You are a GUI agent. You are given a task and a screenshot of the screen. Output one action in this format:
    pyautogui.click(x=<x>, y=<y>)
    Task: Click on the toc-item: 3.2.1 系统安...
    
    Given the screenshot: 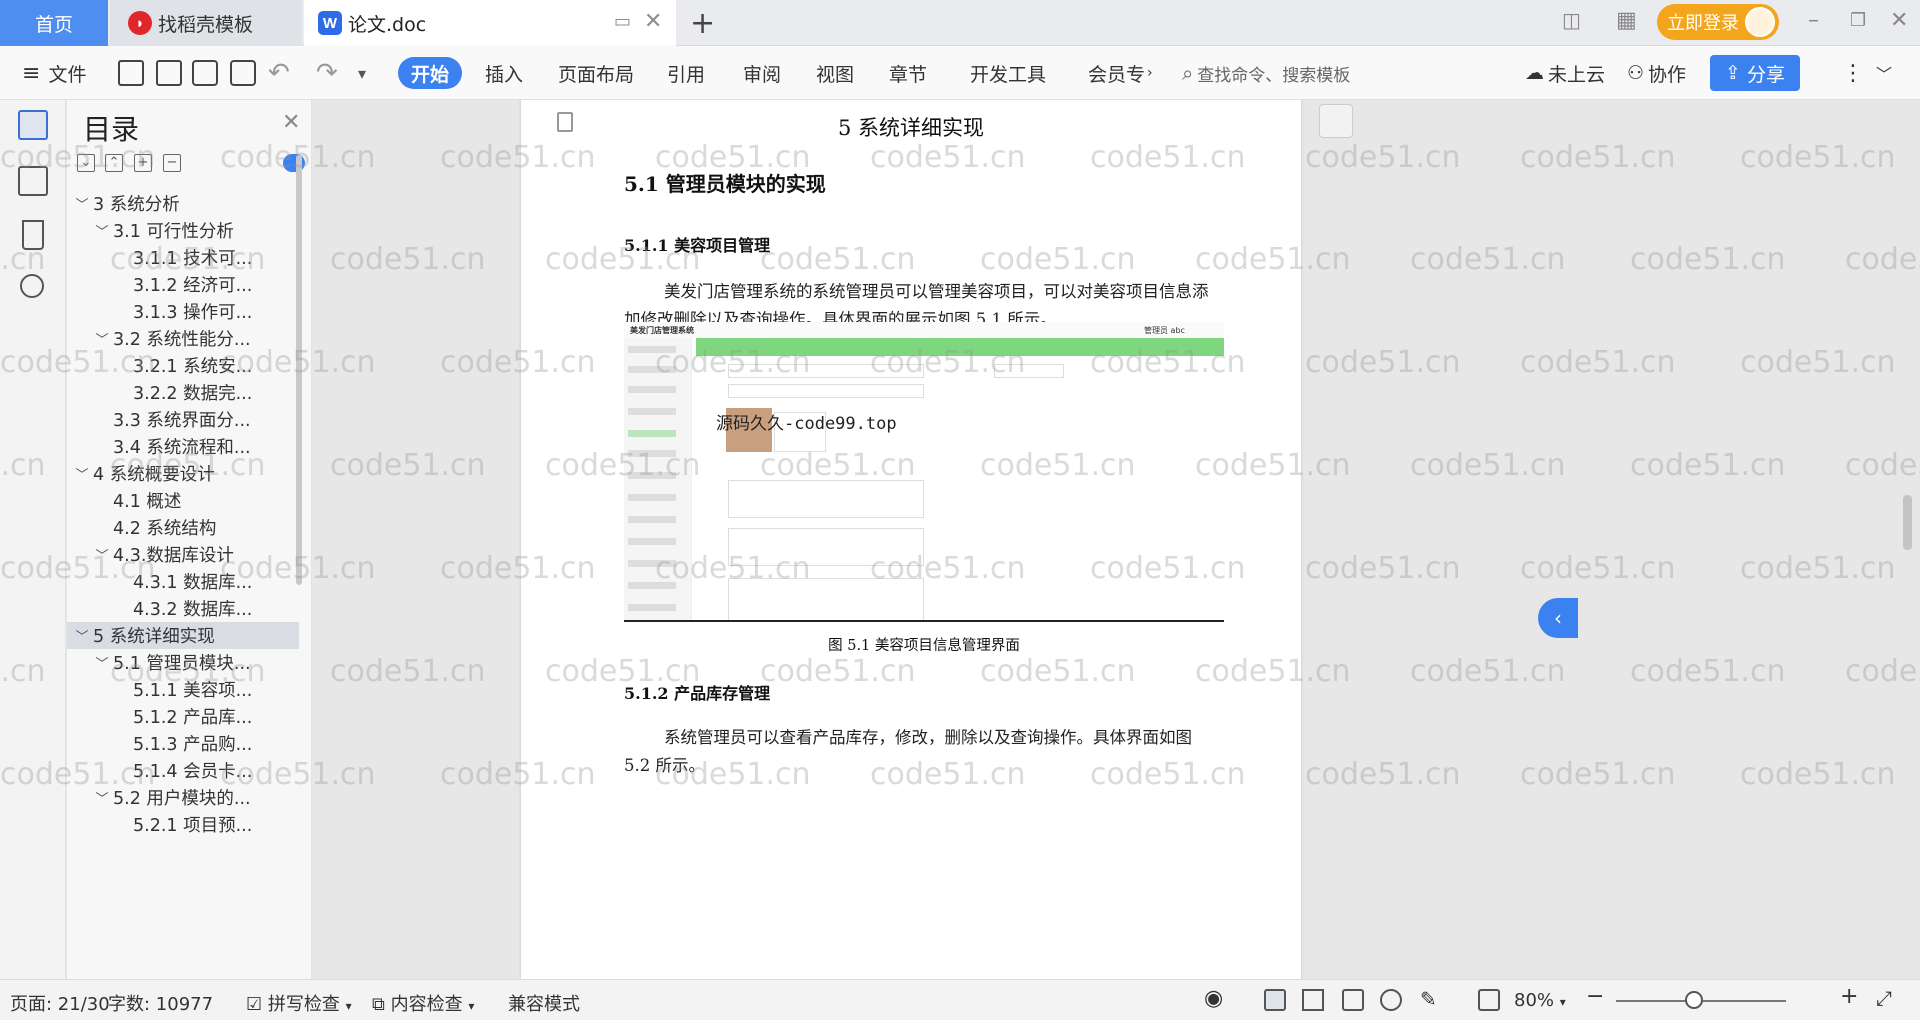 What is the action you would take?
    pyautogui.click(x=183, y=365)
    